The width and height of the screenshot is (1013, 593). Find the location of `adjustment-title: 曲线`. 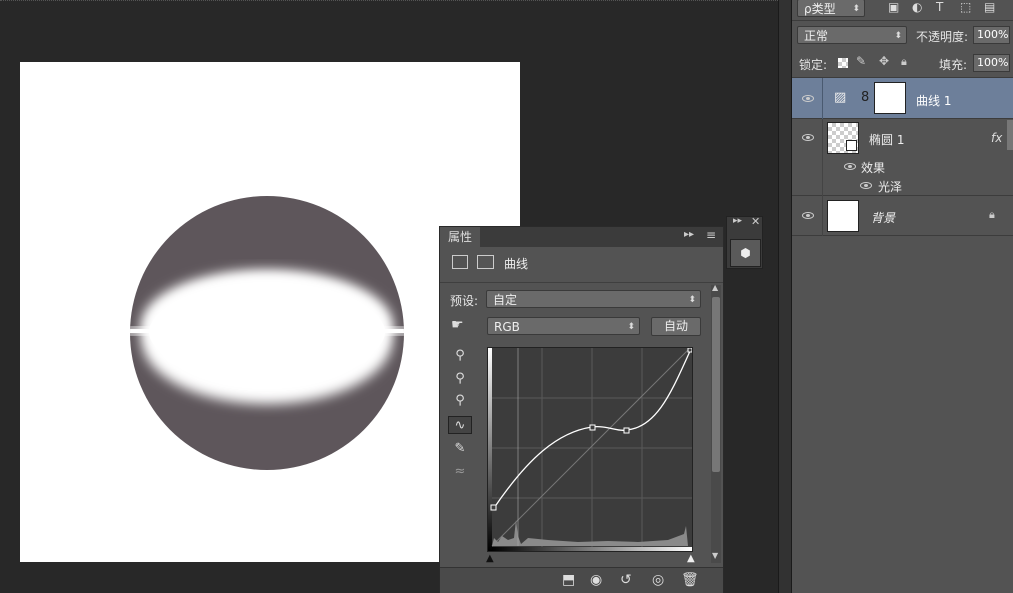

adjustment-title: 曲线 is located at coordinates (516, 264).